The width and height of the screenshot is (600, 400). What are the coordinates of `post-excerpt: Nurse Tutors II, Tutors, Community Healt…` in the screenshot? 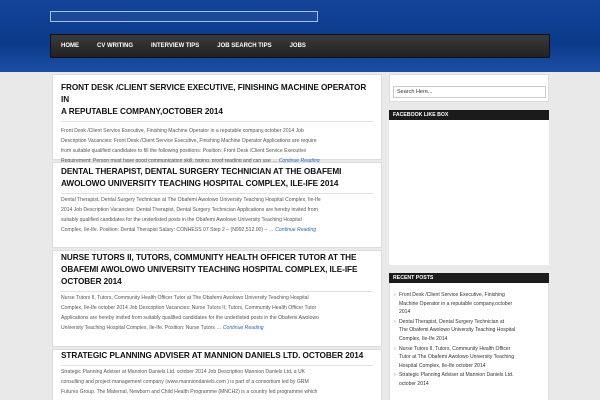 It's located at (190, 313).